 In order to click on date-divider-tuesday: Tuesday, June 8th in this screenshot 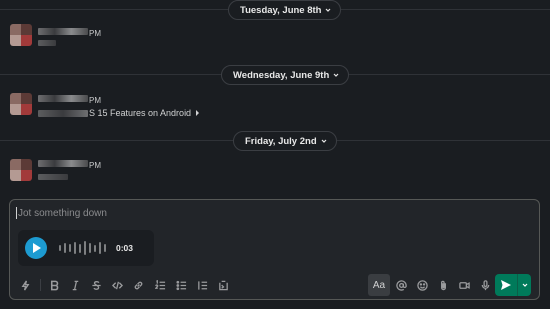, I will do `click(285, 10)`.